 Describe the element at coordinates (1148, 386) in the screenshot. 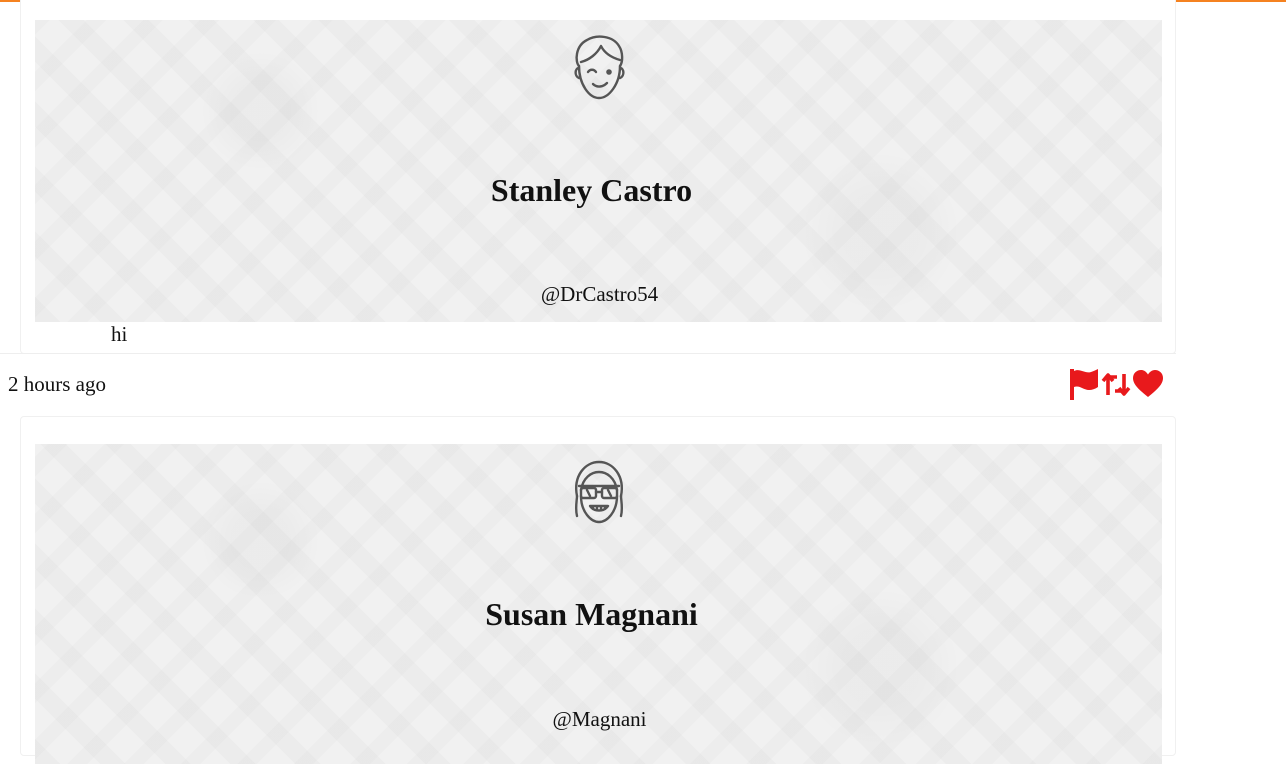

I see `heart-icon` at that location.